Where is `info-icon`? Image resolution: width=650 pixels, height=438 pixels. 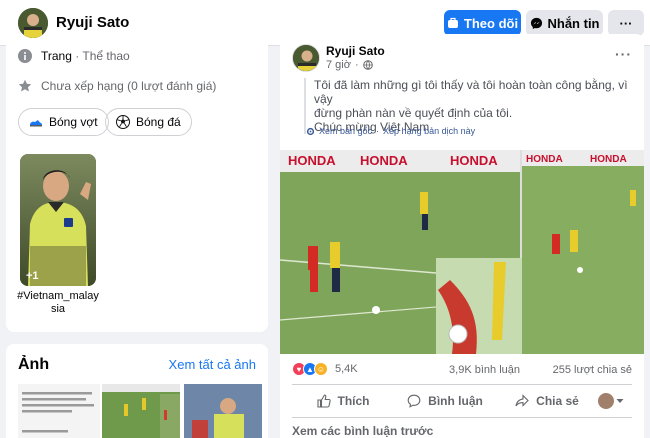
info-icon is located at coordinates (25, 56).